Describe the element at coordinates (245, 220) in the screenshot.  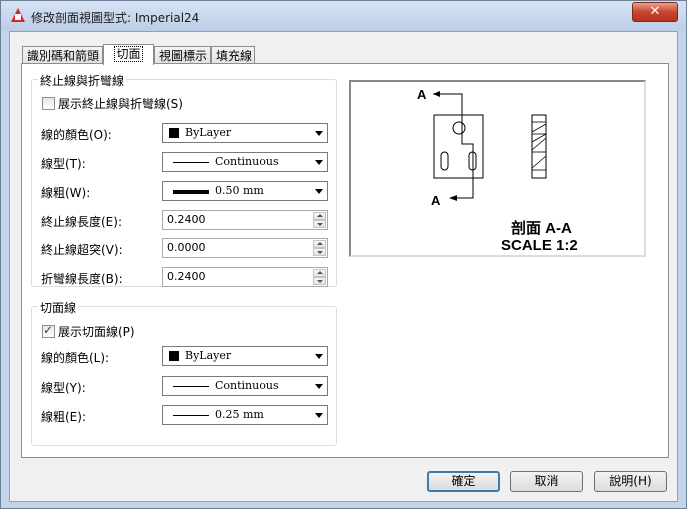
I see `end-line-length-spinner: 0.2400` at that location.